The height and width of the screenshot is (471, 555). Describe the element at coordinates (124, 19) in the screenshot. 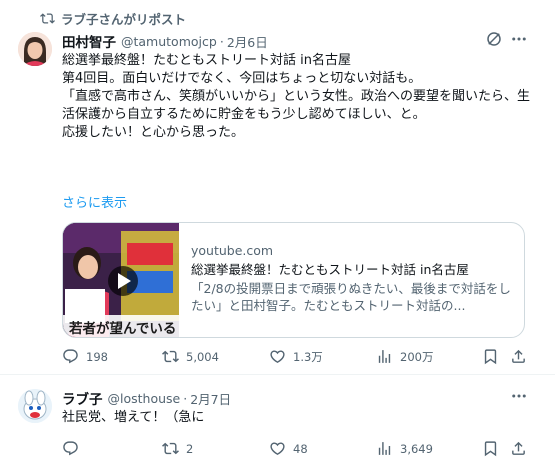

I see `repost-label: ラブ子さんがリポスト` at that location.